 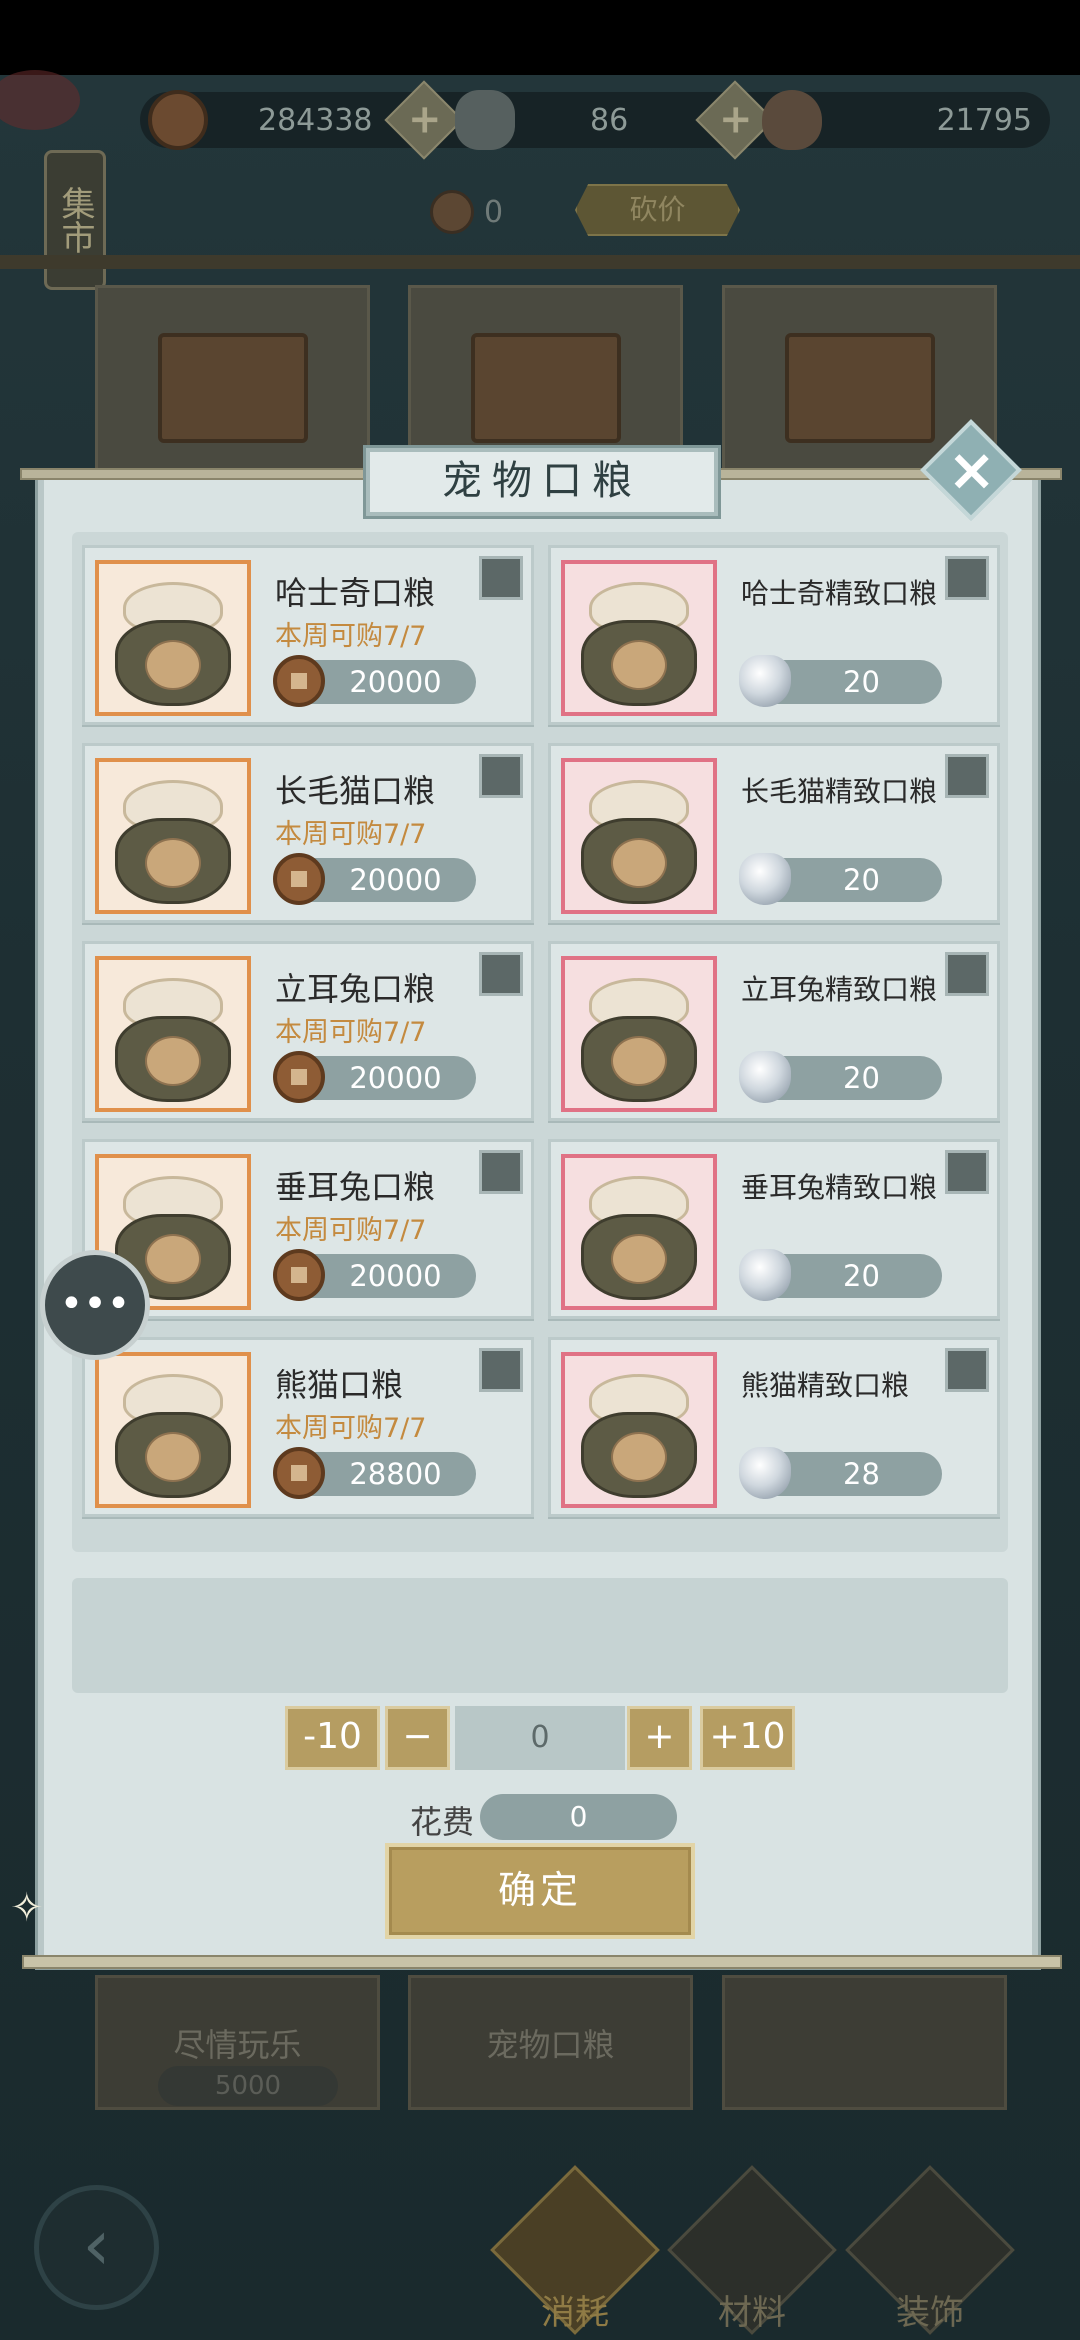 What do you see at coordinates (839, 791) in the screenshot?
I see `item-name: 长毛猫精致口粮` at bounding box center [839, 791].